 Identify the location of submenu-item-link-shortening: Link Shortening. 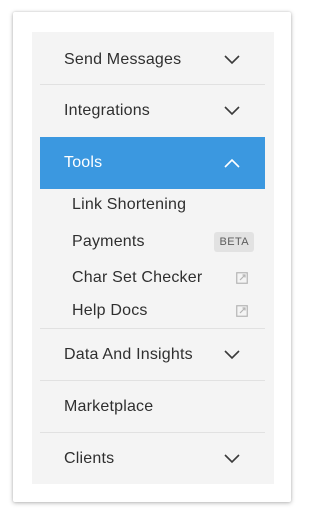
(161, 205).